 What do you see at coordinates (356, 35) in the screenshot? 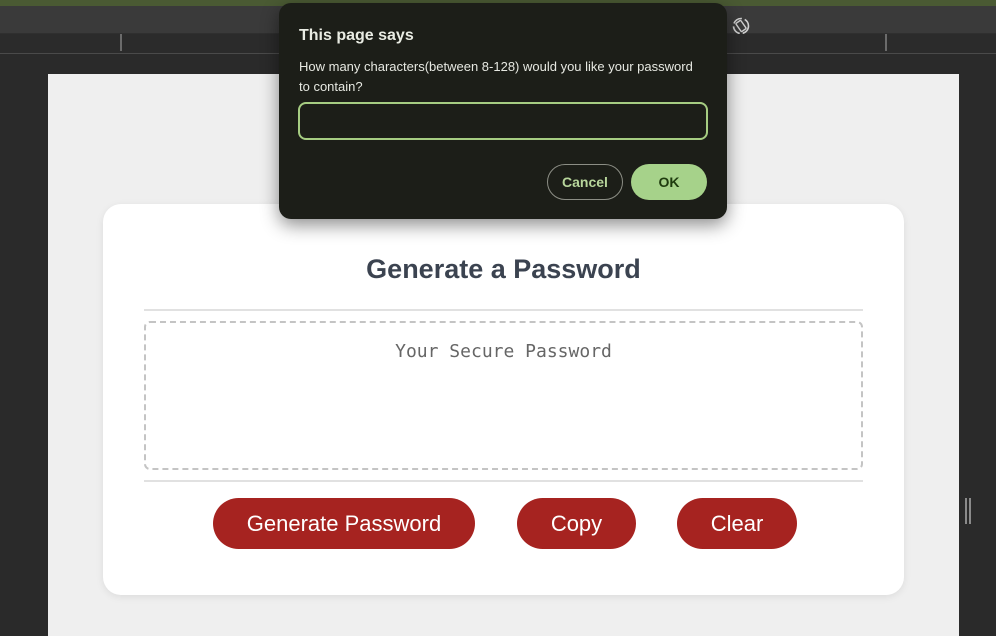
I see `dialog-title: This page says` at bounding box center [356, 35].